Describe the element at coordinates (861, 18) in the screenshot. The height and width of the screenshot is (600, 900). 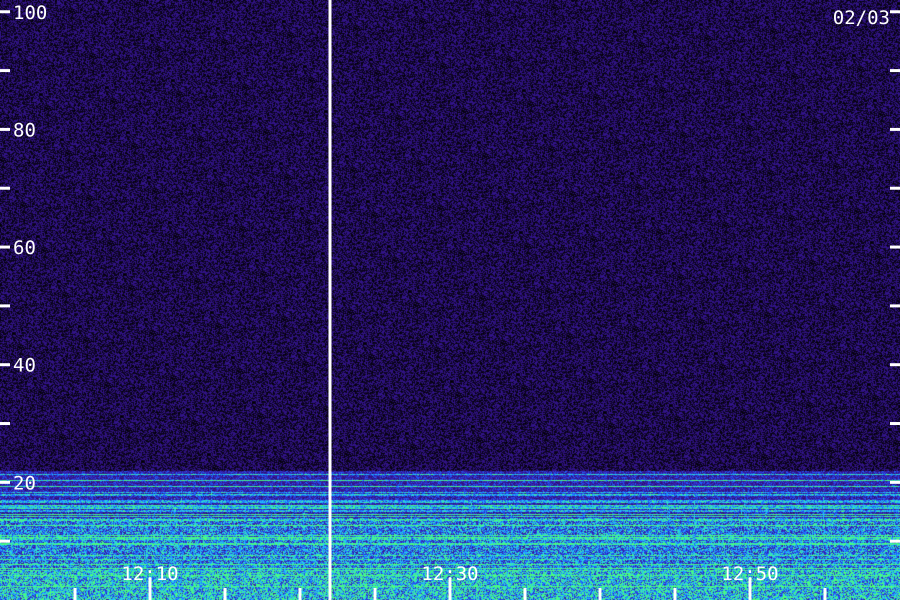
I see `date-label: 02/03` at that location.